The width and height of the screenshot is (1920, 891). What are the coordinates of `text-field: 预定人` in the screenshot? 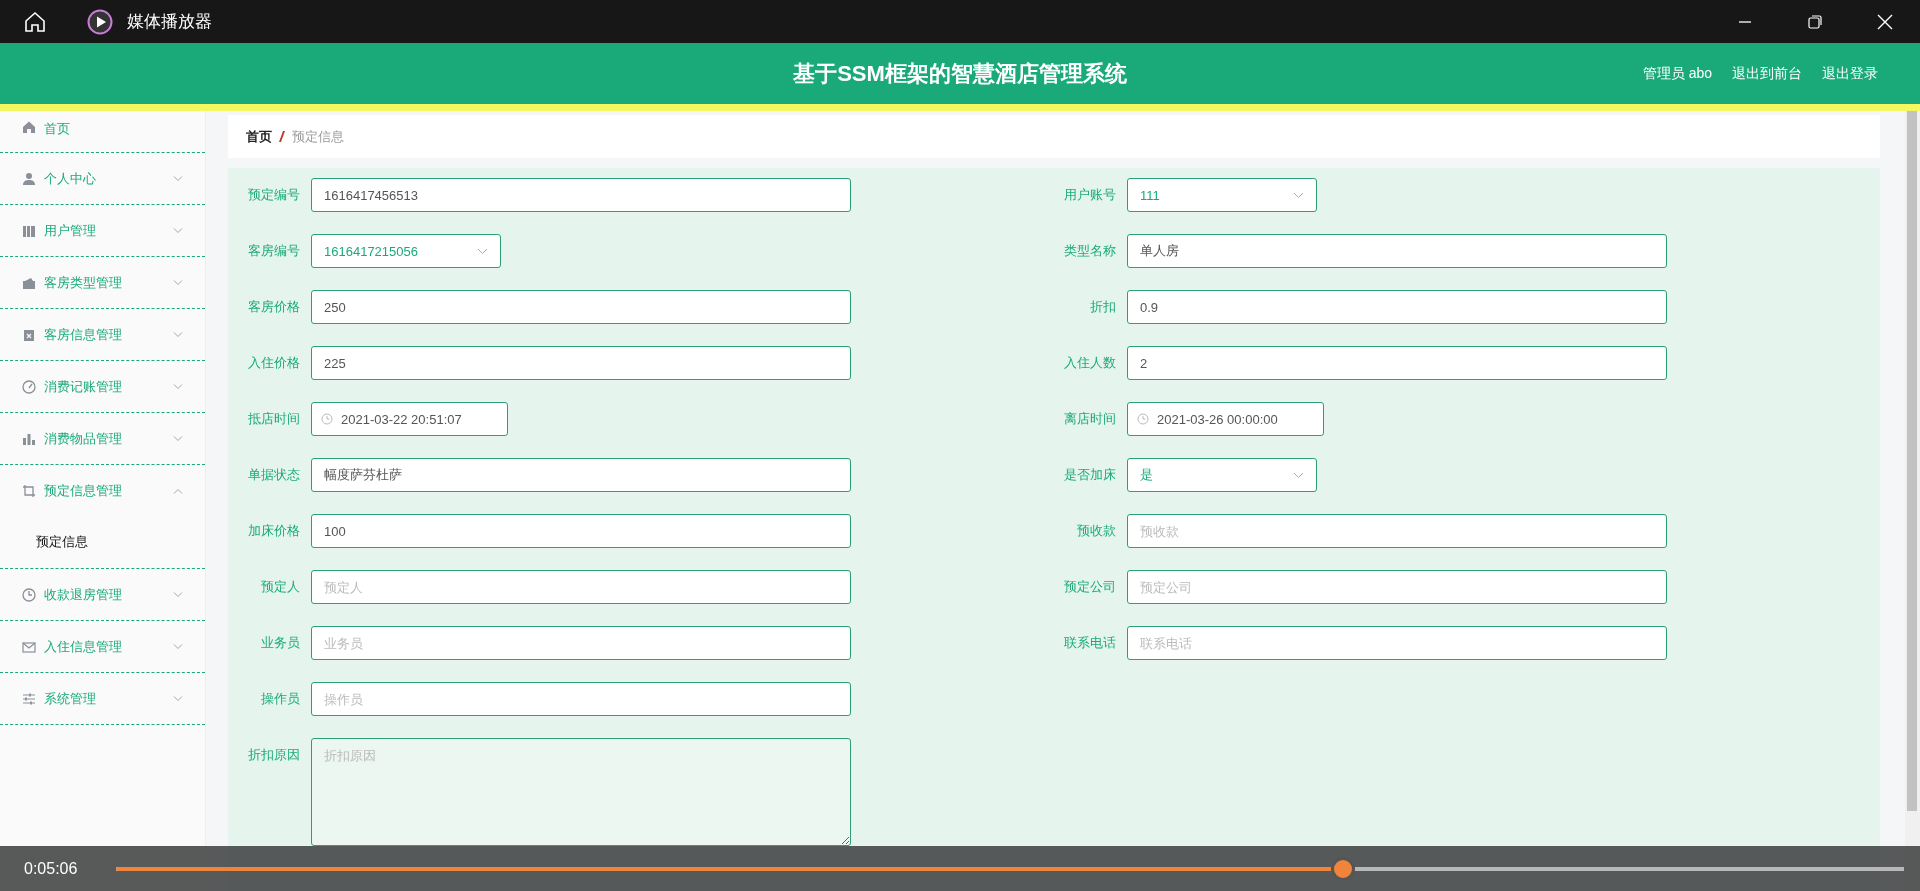 It's located at (581, 587).